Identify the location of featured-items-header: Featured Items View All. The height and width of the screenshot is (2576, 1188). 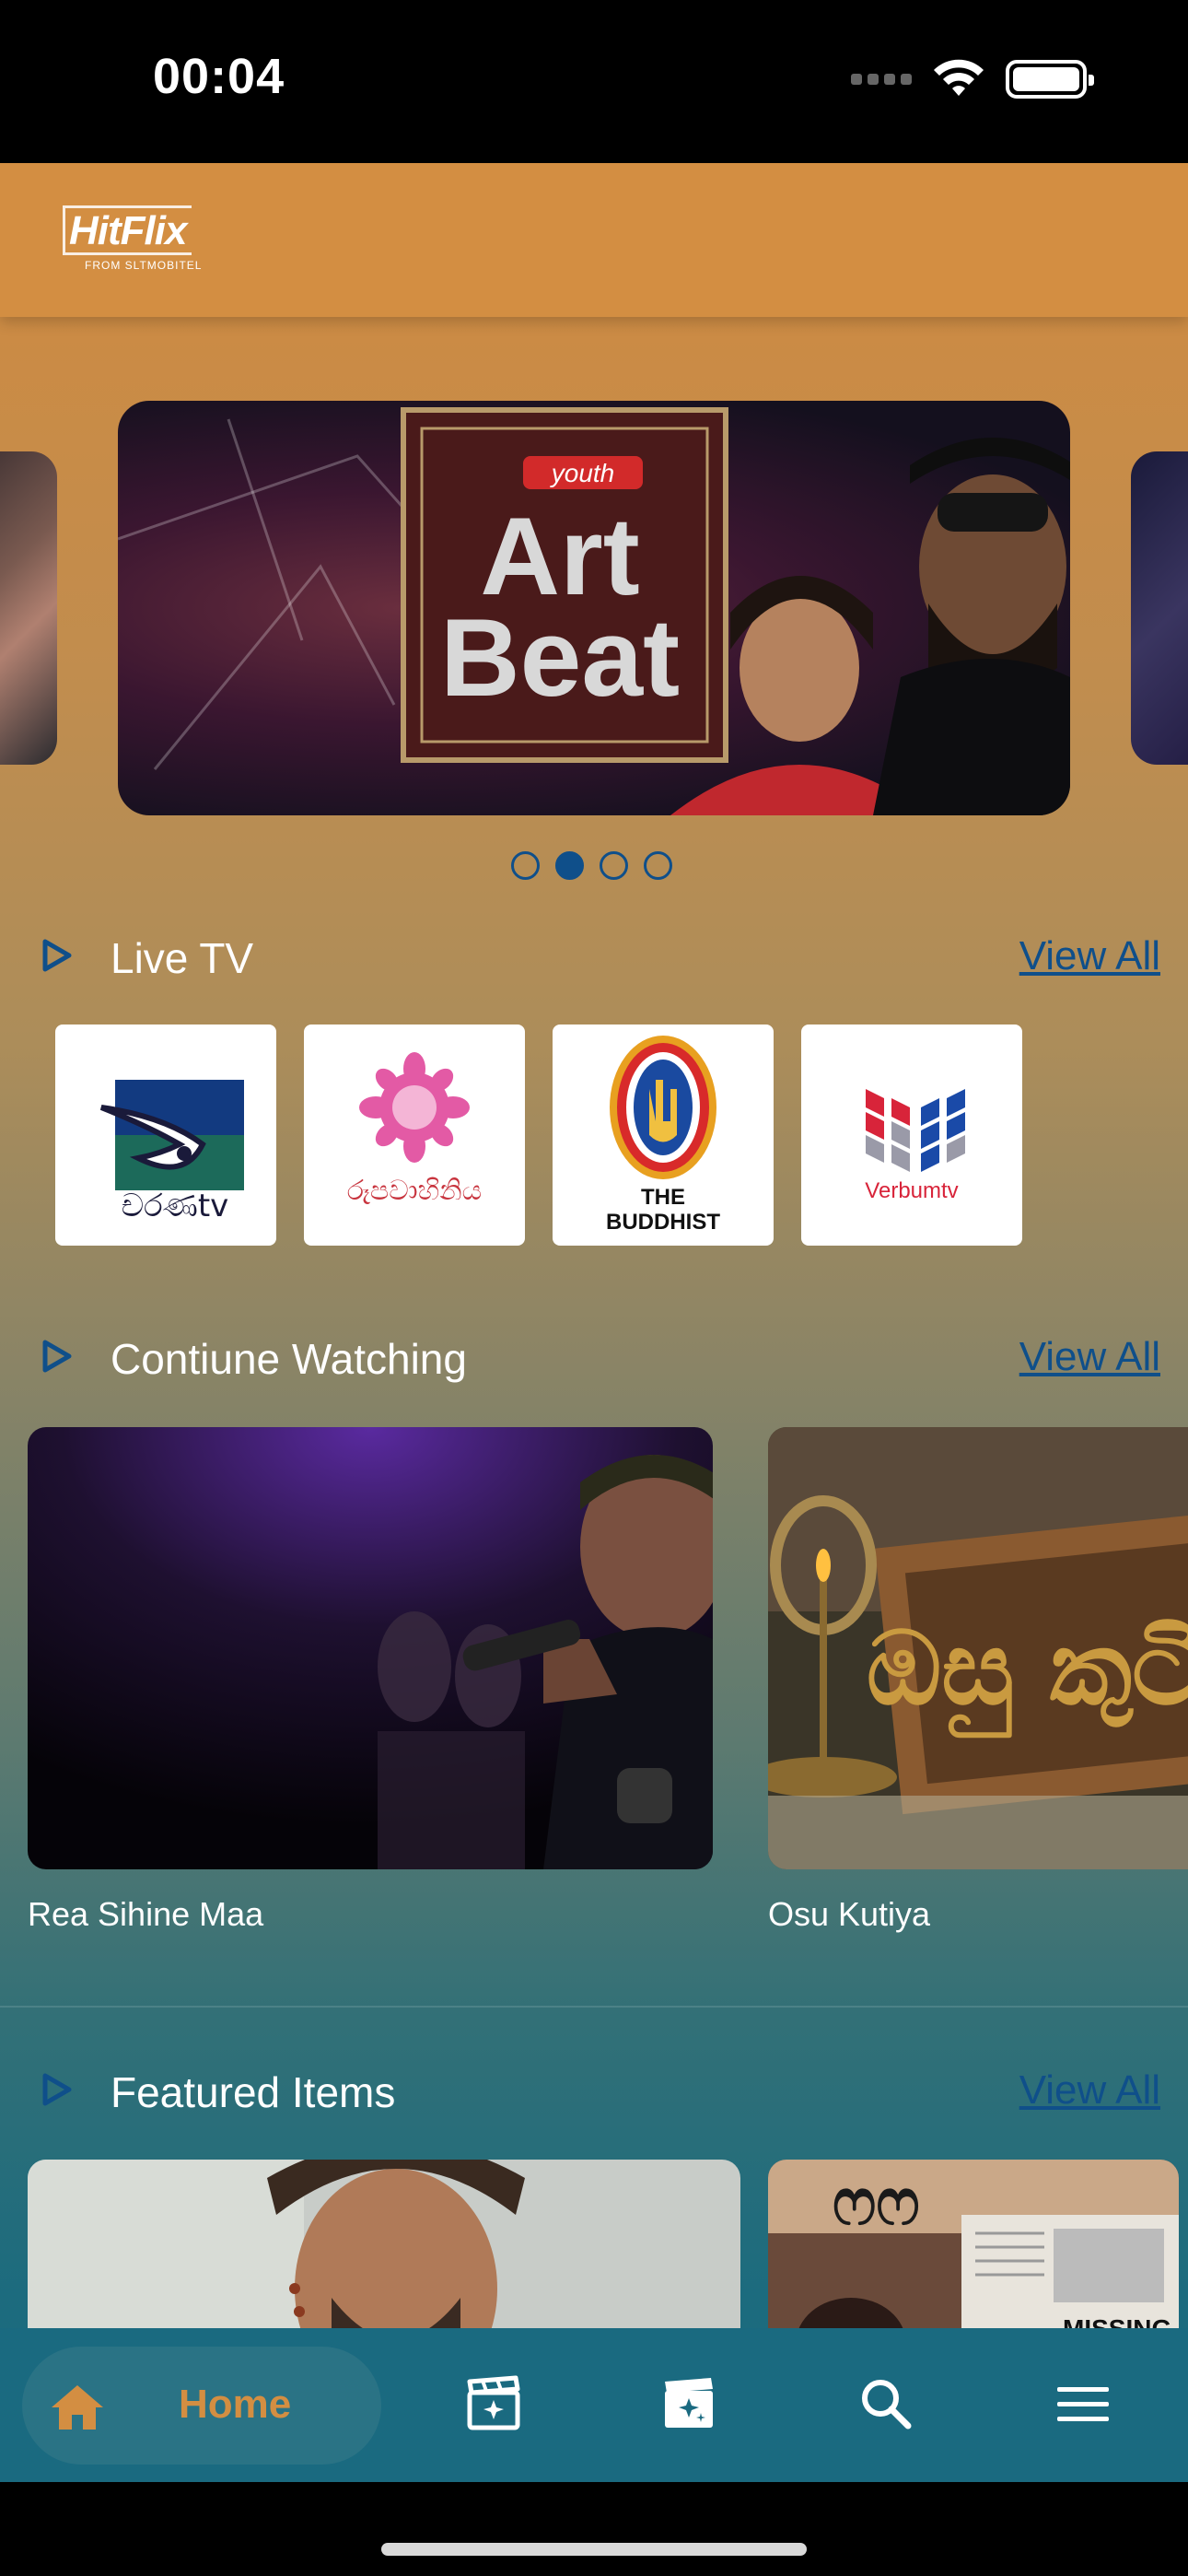
(600, 2089).